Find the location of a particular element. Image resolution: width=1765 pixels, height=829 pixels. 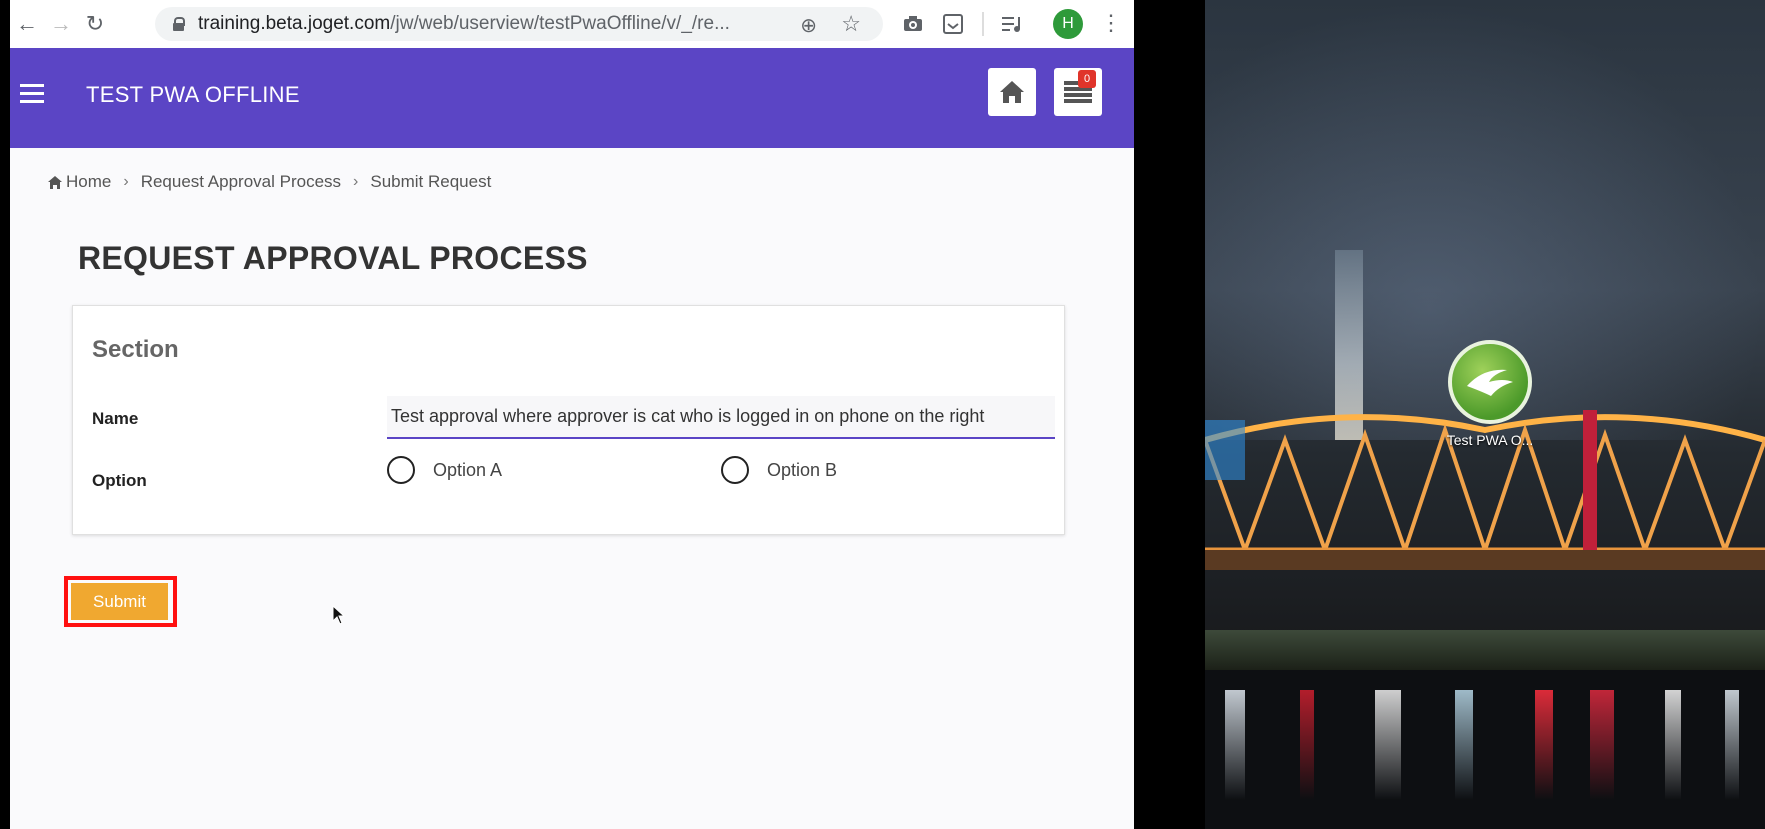

submit-highlight-box: Submit is located at coordinates (120, 601).